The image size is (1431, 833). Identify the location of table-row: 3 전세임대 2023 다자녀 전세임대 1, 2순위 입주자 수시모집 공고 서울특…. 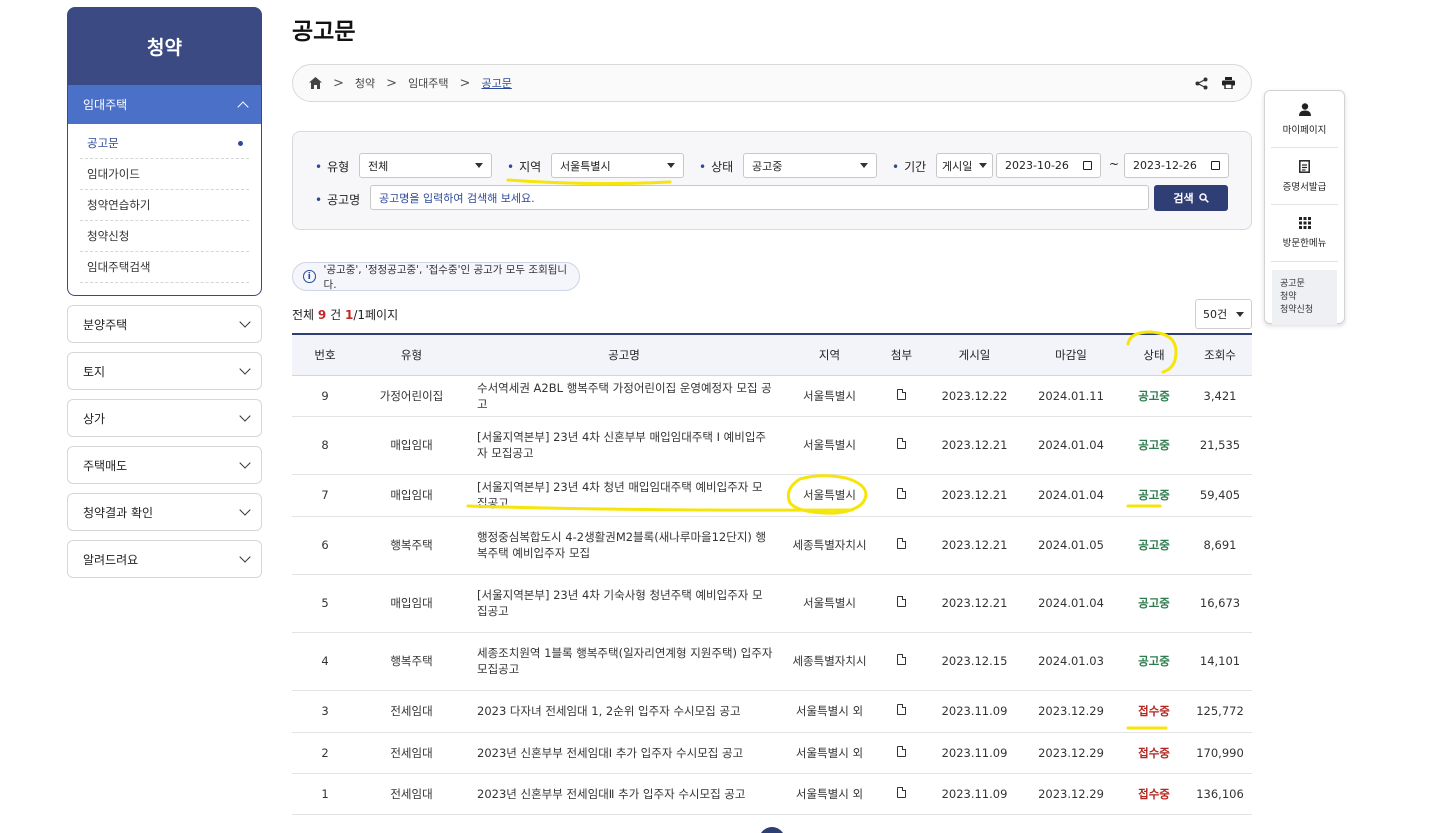
(772, 711).